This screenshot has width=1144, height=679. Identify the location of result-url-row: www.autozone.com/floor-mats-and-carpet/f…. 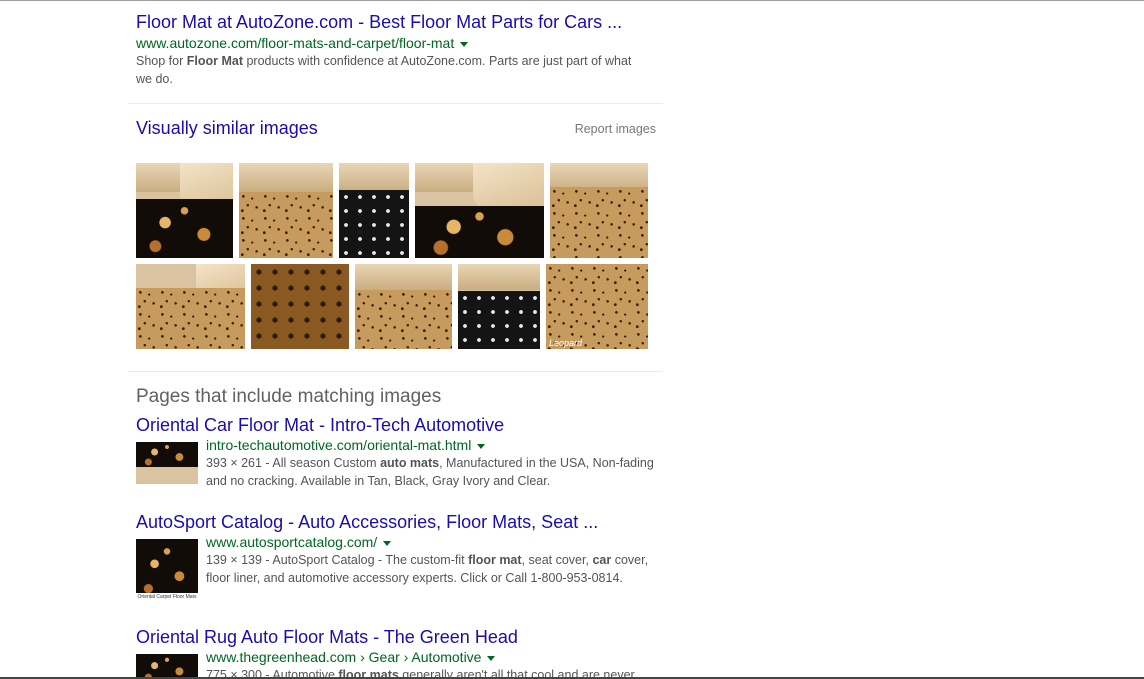
(386, 43).